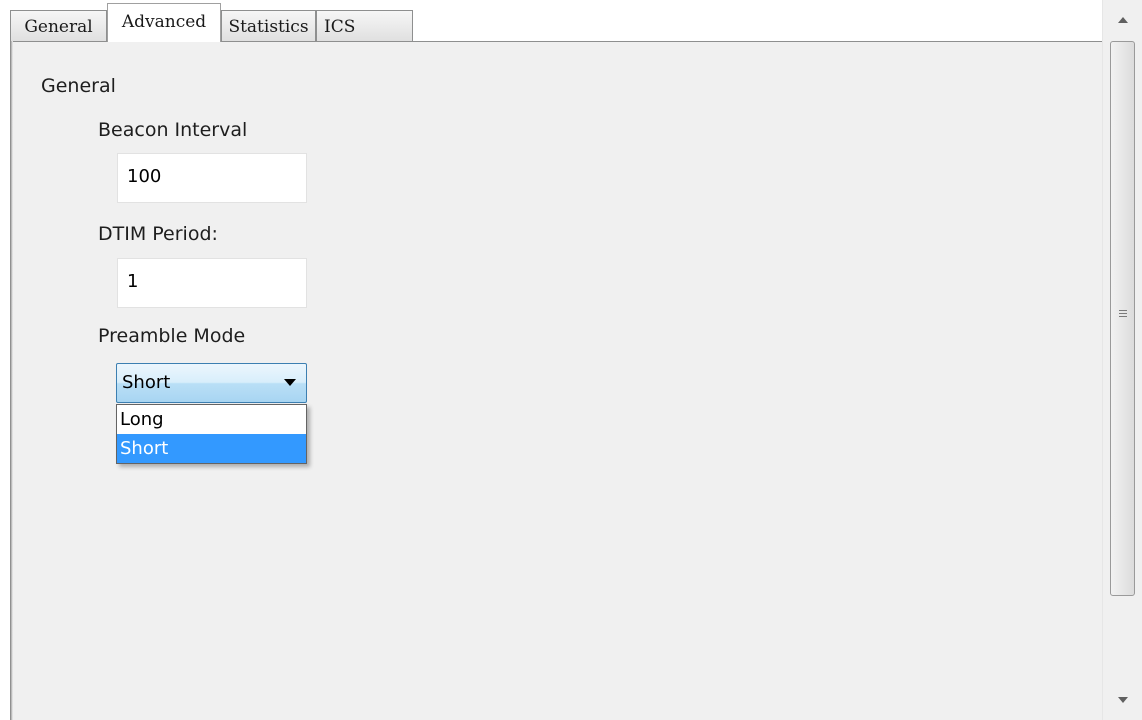 This screenshot has height=720, width=1142. What do you see at coordinates (290, 382) in the screenshot?
I see `chevron-down-icon` at bounding box center [290, 382].